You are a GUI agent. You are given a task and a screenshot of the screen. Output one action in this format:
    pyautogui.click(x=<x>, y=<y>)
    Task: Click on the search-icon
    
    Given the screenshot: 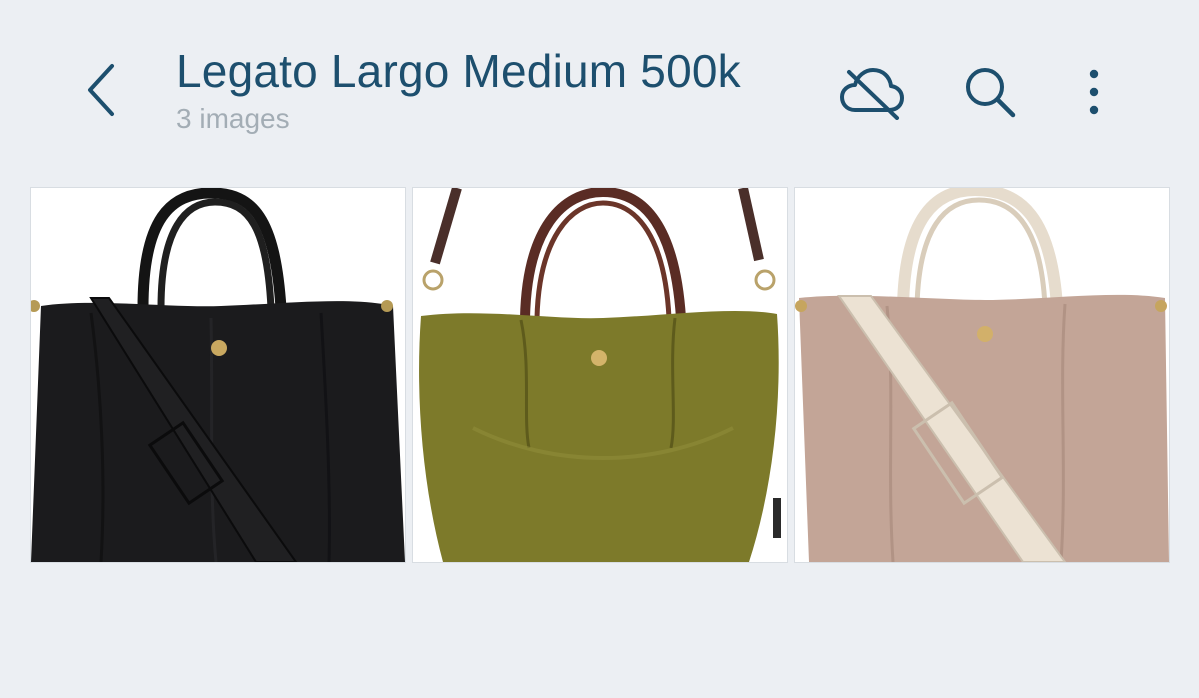 What is the action you would take?
    pyautogui.click(x=991, y=93)
    